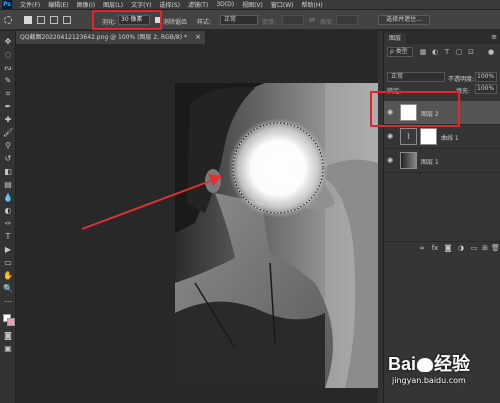  Describe the element at coordinates (474, 248) in the screenshot. I see `new-group-icon: ▭` at that location.